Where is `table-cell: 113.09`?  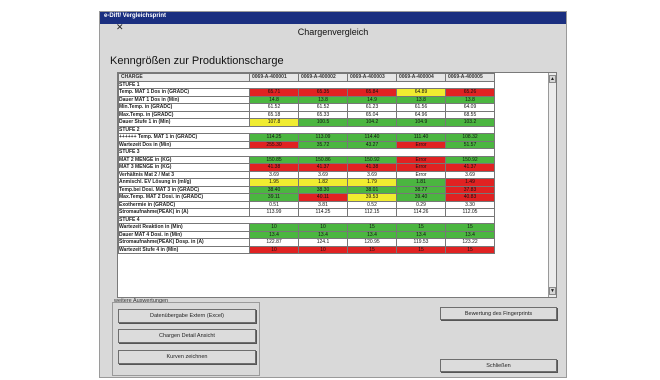 table-cell: 113.09 is located at coordinates (323, 137).